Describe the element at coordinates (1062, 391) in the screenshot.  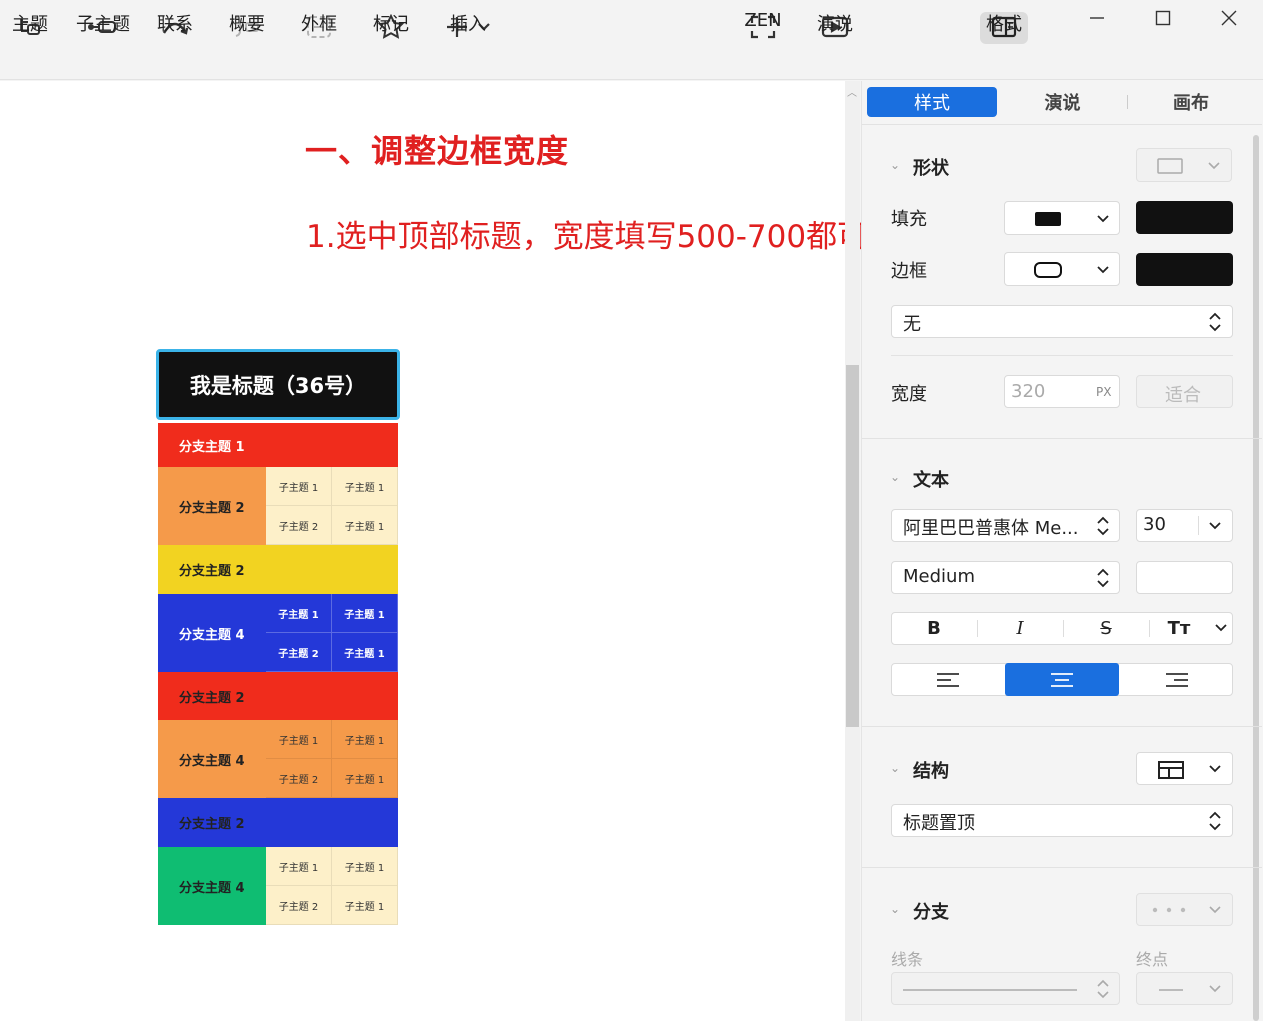
I see `width-input: 320 PX` at that location.